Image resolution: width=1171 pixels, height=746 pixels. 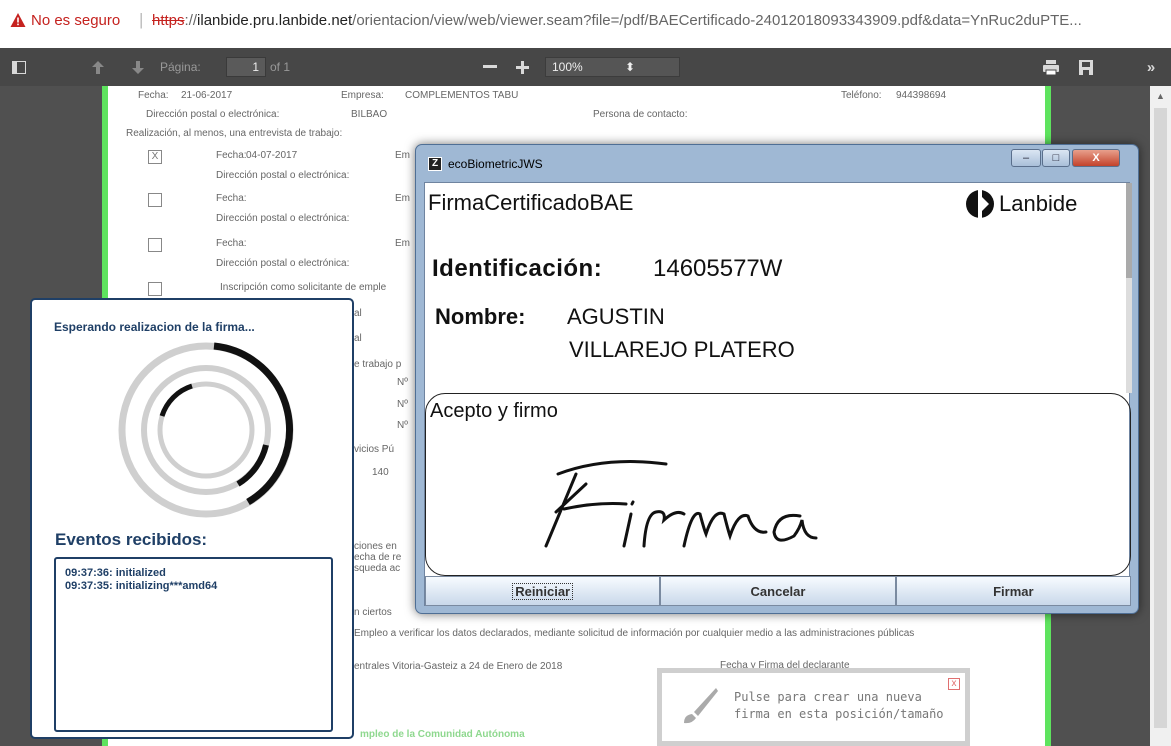 I want to click on telefono-label: Teléfono:, so click(x=861, y=95).